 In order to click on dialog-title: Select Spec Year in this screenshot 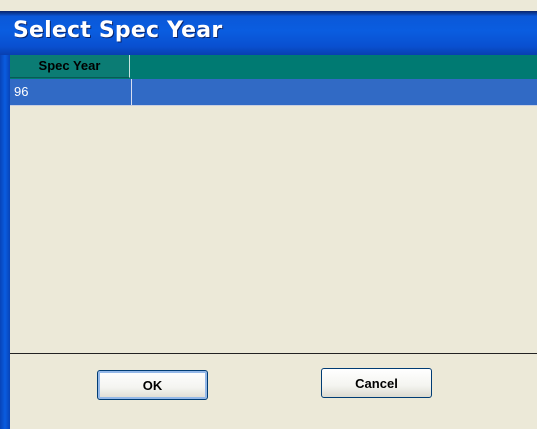, I will do `click(118, 30)`.